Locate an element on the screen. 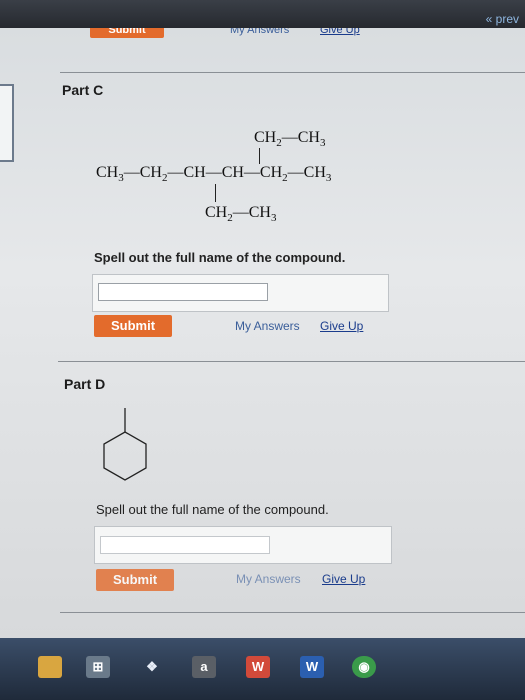 Image resolution: width=525 pixels, height=700 pixels. cyclohexane-structure is located at coordinates (125, 444).